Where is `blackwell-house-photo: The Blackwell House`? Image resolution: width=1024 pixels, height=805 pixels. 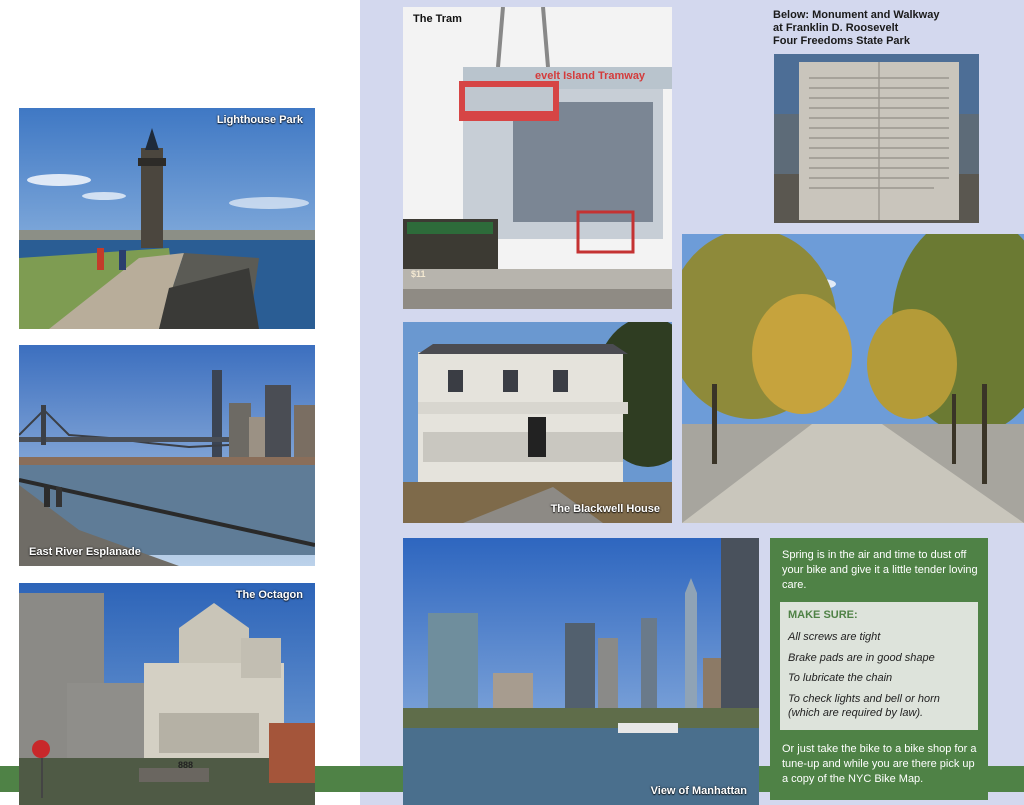 blackwell-house-photo: The Blackwell House is located at coordinates (537, 422).